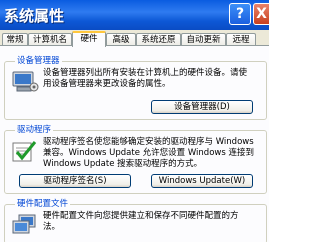  I want to click on device-manager-group-title: 设备管理器, so click(38, 61).